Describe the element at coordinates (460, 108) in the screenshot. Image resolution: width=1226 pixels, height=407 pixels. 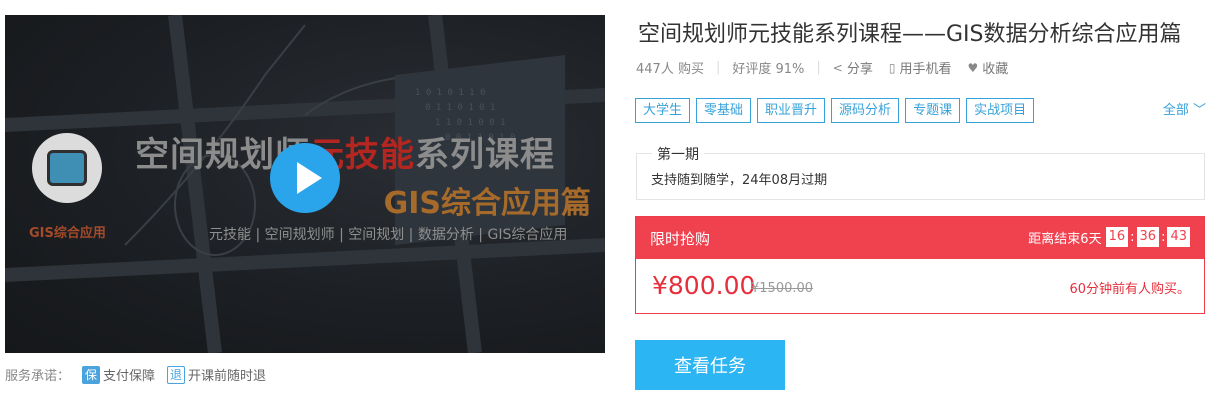
I see `svg-text: 0 1 1 0 1 0 1` at that location.